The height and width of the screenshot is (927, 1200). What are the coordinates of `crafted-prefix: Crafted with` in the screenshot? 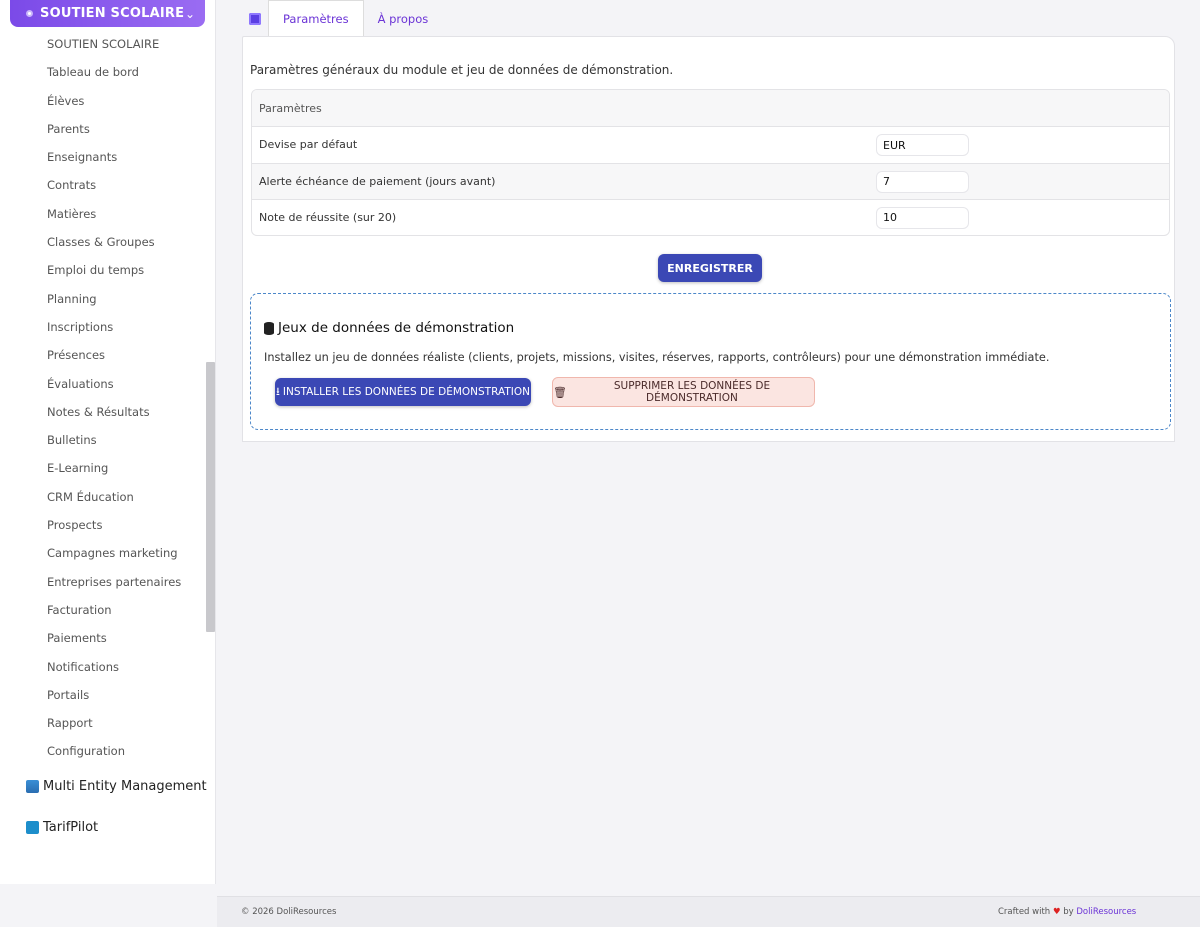 It's located at (1024, 912).